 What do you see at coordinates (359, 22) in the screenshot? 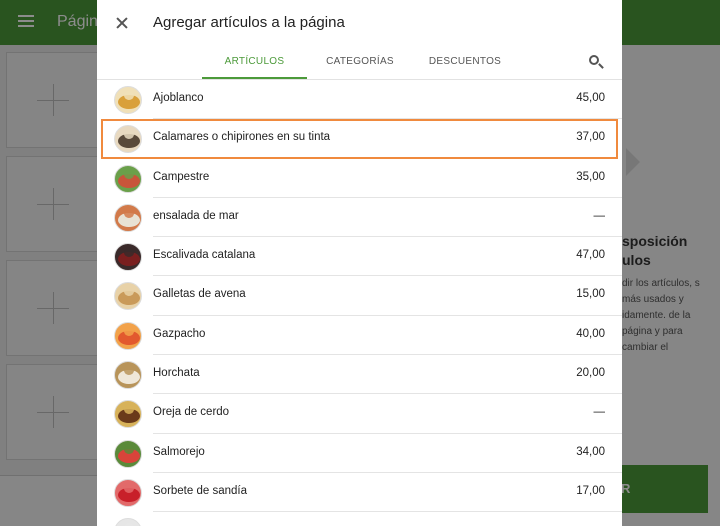
I see `dialog-header: Agregar artículos a la página` at bounding box center [359, 22].